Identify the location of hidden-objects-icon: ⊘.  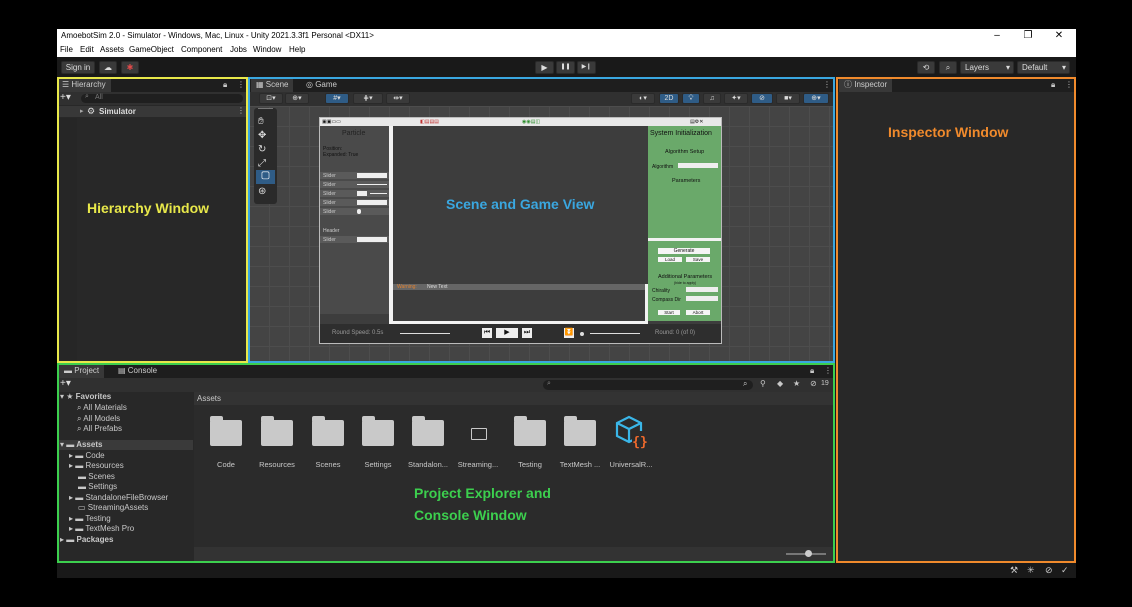
(762, 98).